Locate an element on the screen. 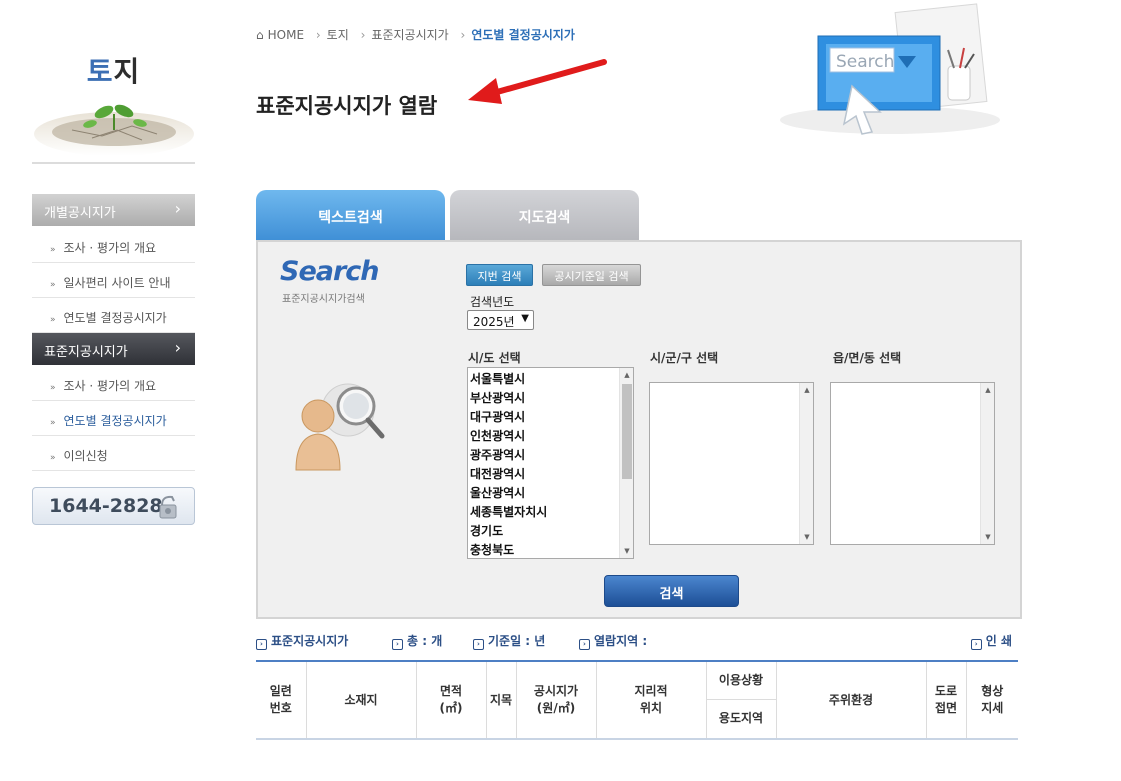 Image resolution: width=1121 pixels, height=781 pixels. result-summary: › 표준지공시지가 › 총 : 개 › 기준일 : 년 › 열람지역 : › 인 쇄 is located at coordinates (637, 641).